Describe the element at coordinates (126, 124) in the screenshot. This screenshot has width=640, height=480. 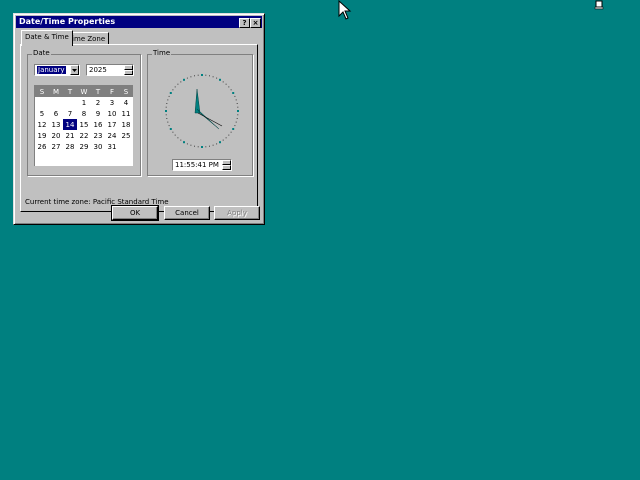
I see `calendar-day: 18` at that location.